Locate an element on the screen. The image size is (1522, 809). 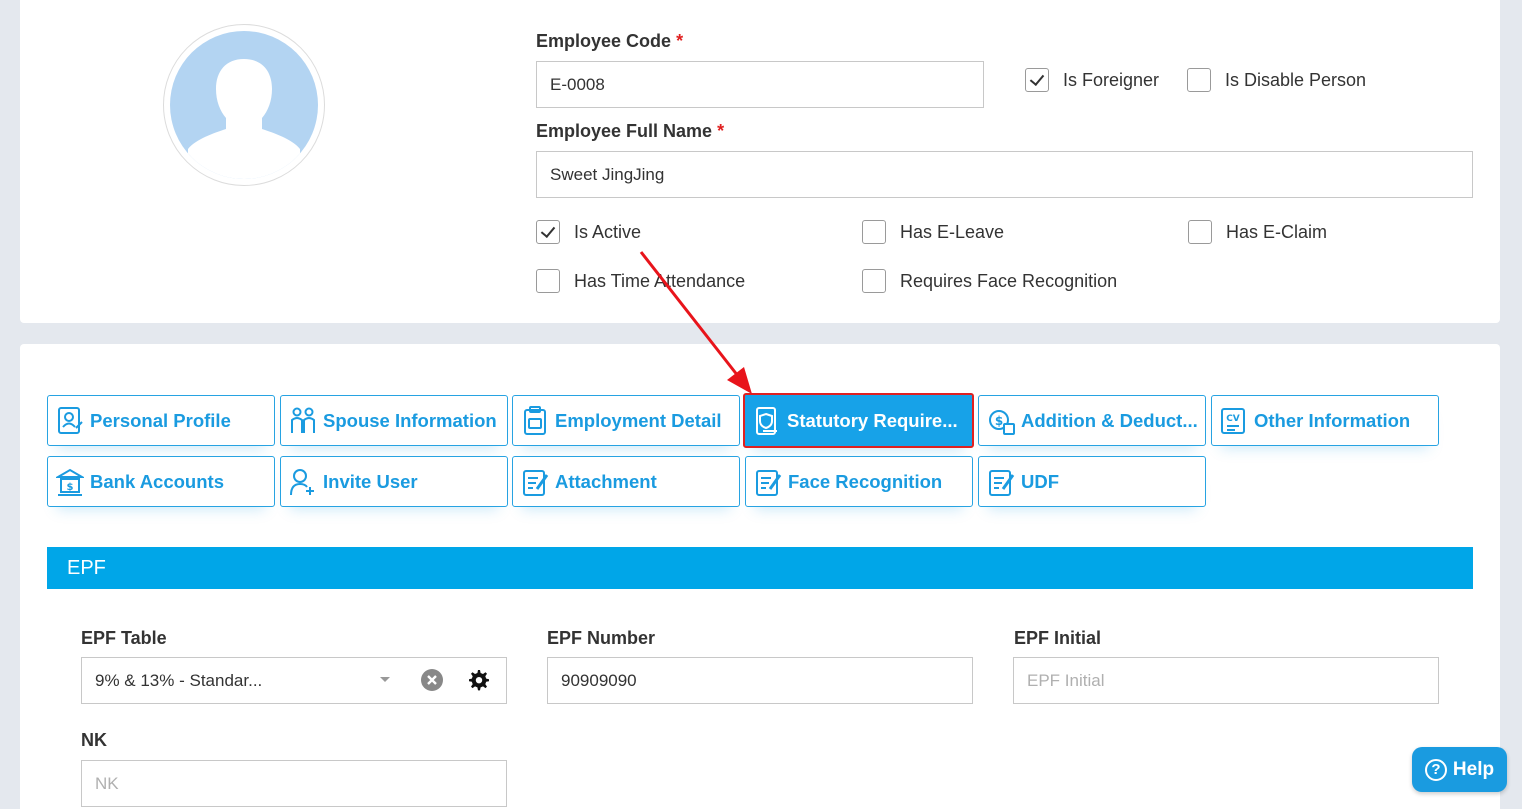
epf-number-label: EPF Number is located at coordinates (601, 638).